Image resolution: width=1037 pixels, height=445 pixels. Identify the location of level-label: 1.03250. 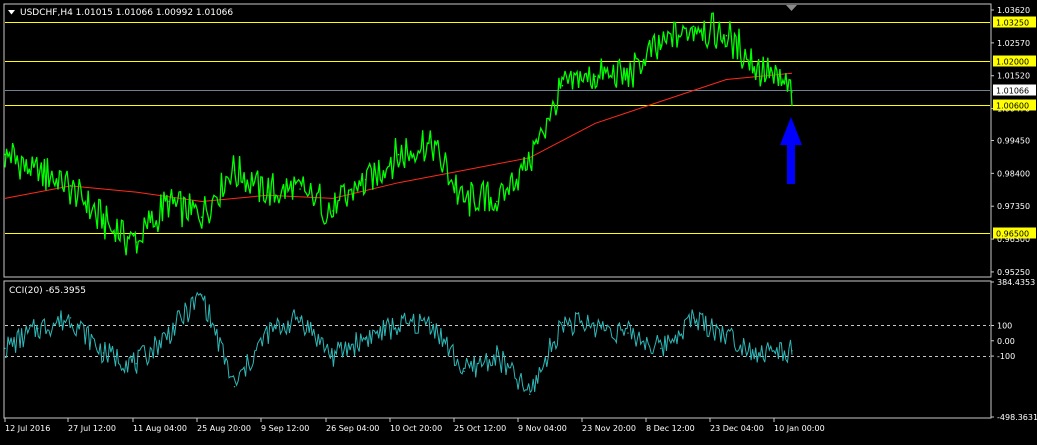
(1012, 23).